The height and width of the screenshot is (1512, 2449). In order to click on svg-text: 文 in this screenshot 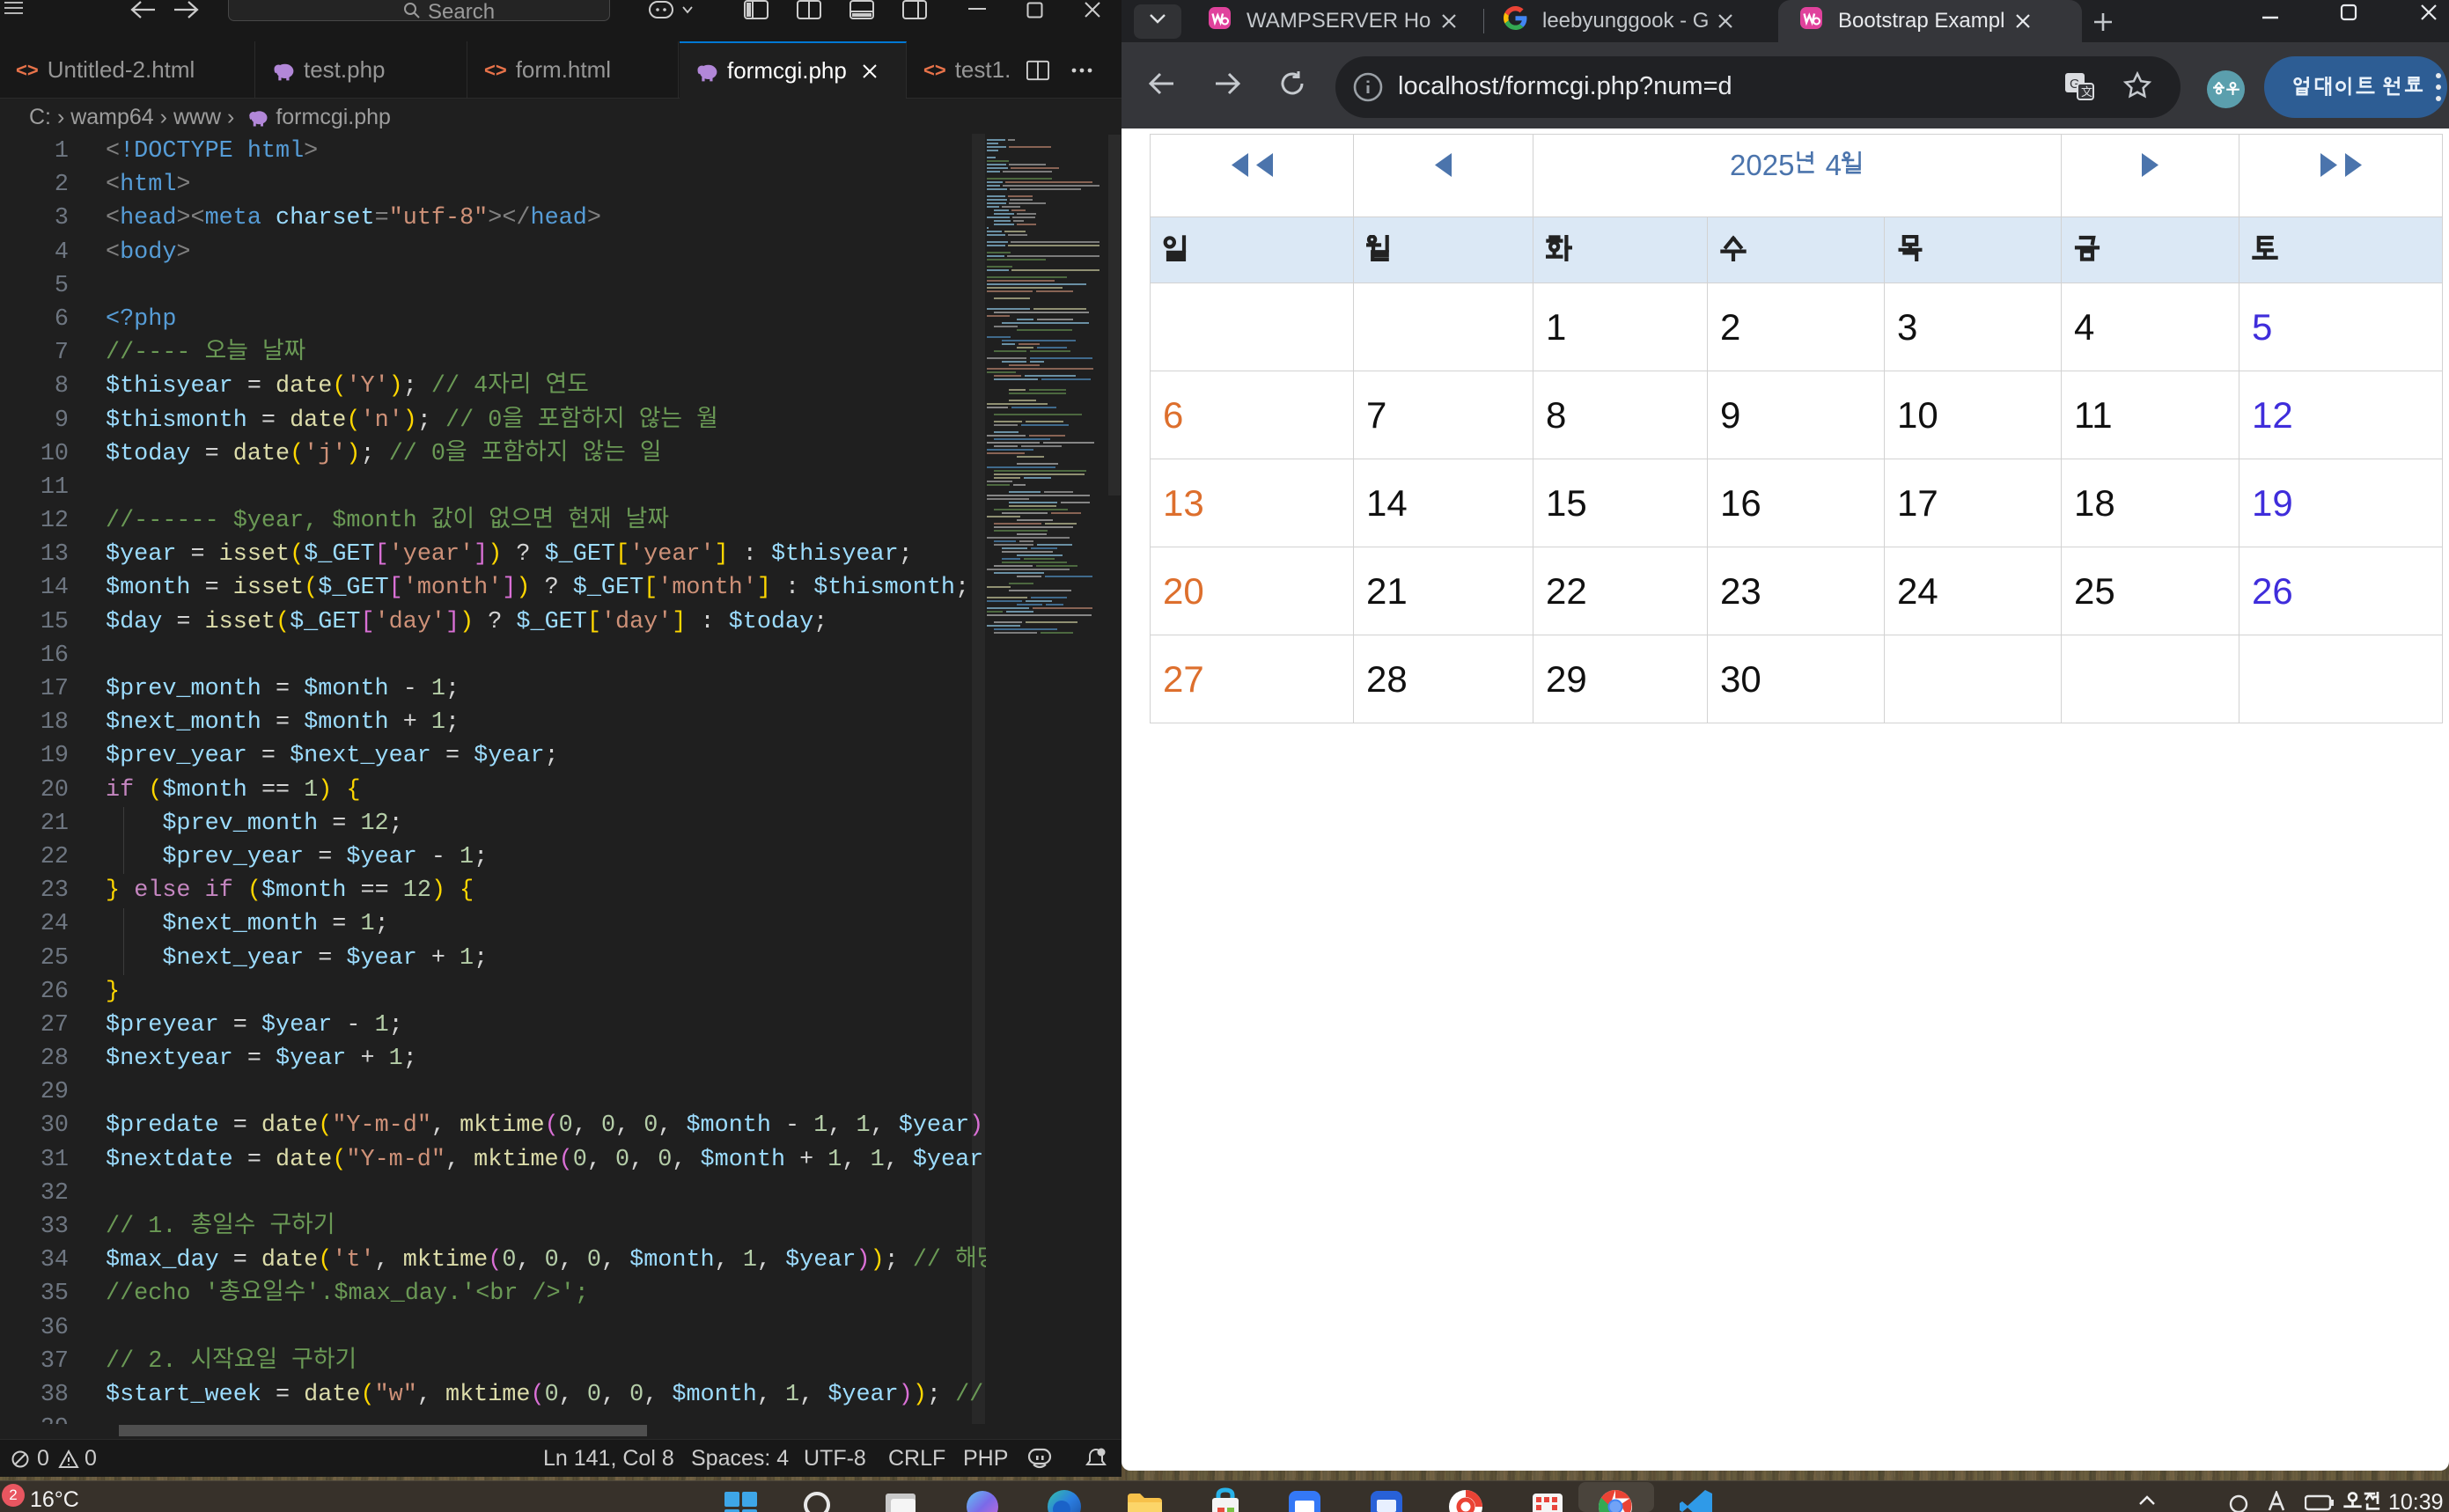, I will do `click(2086, 92)`.